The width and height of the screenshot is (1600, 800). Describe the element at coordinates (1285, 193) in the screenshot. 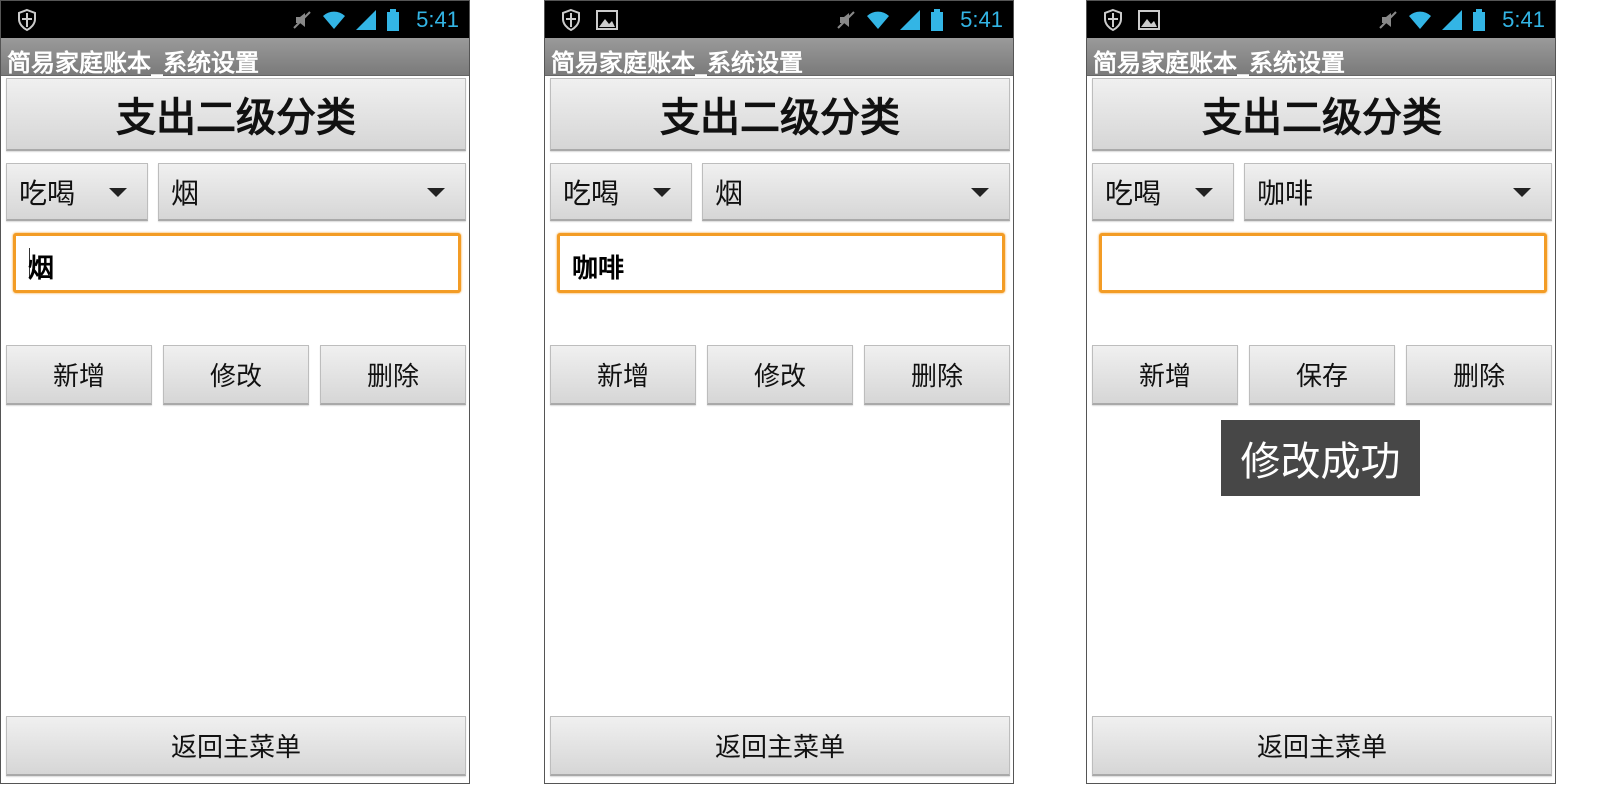

I see `subcategory-spinner-value: 咖啡` at that location.